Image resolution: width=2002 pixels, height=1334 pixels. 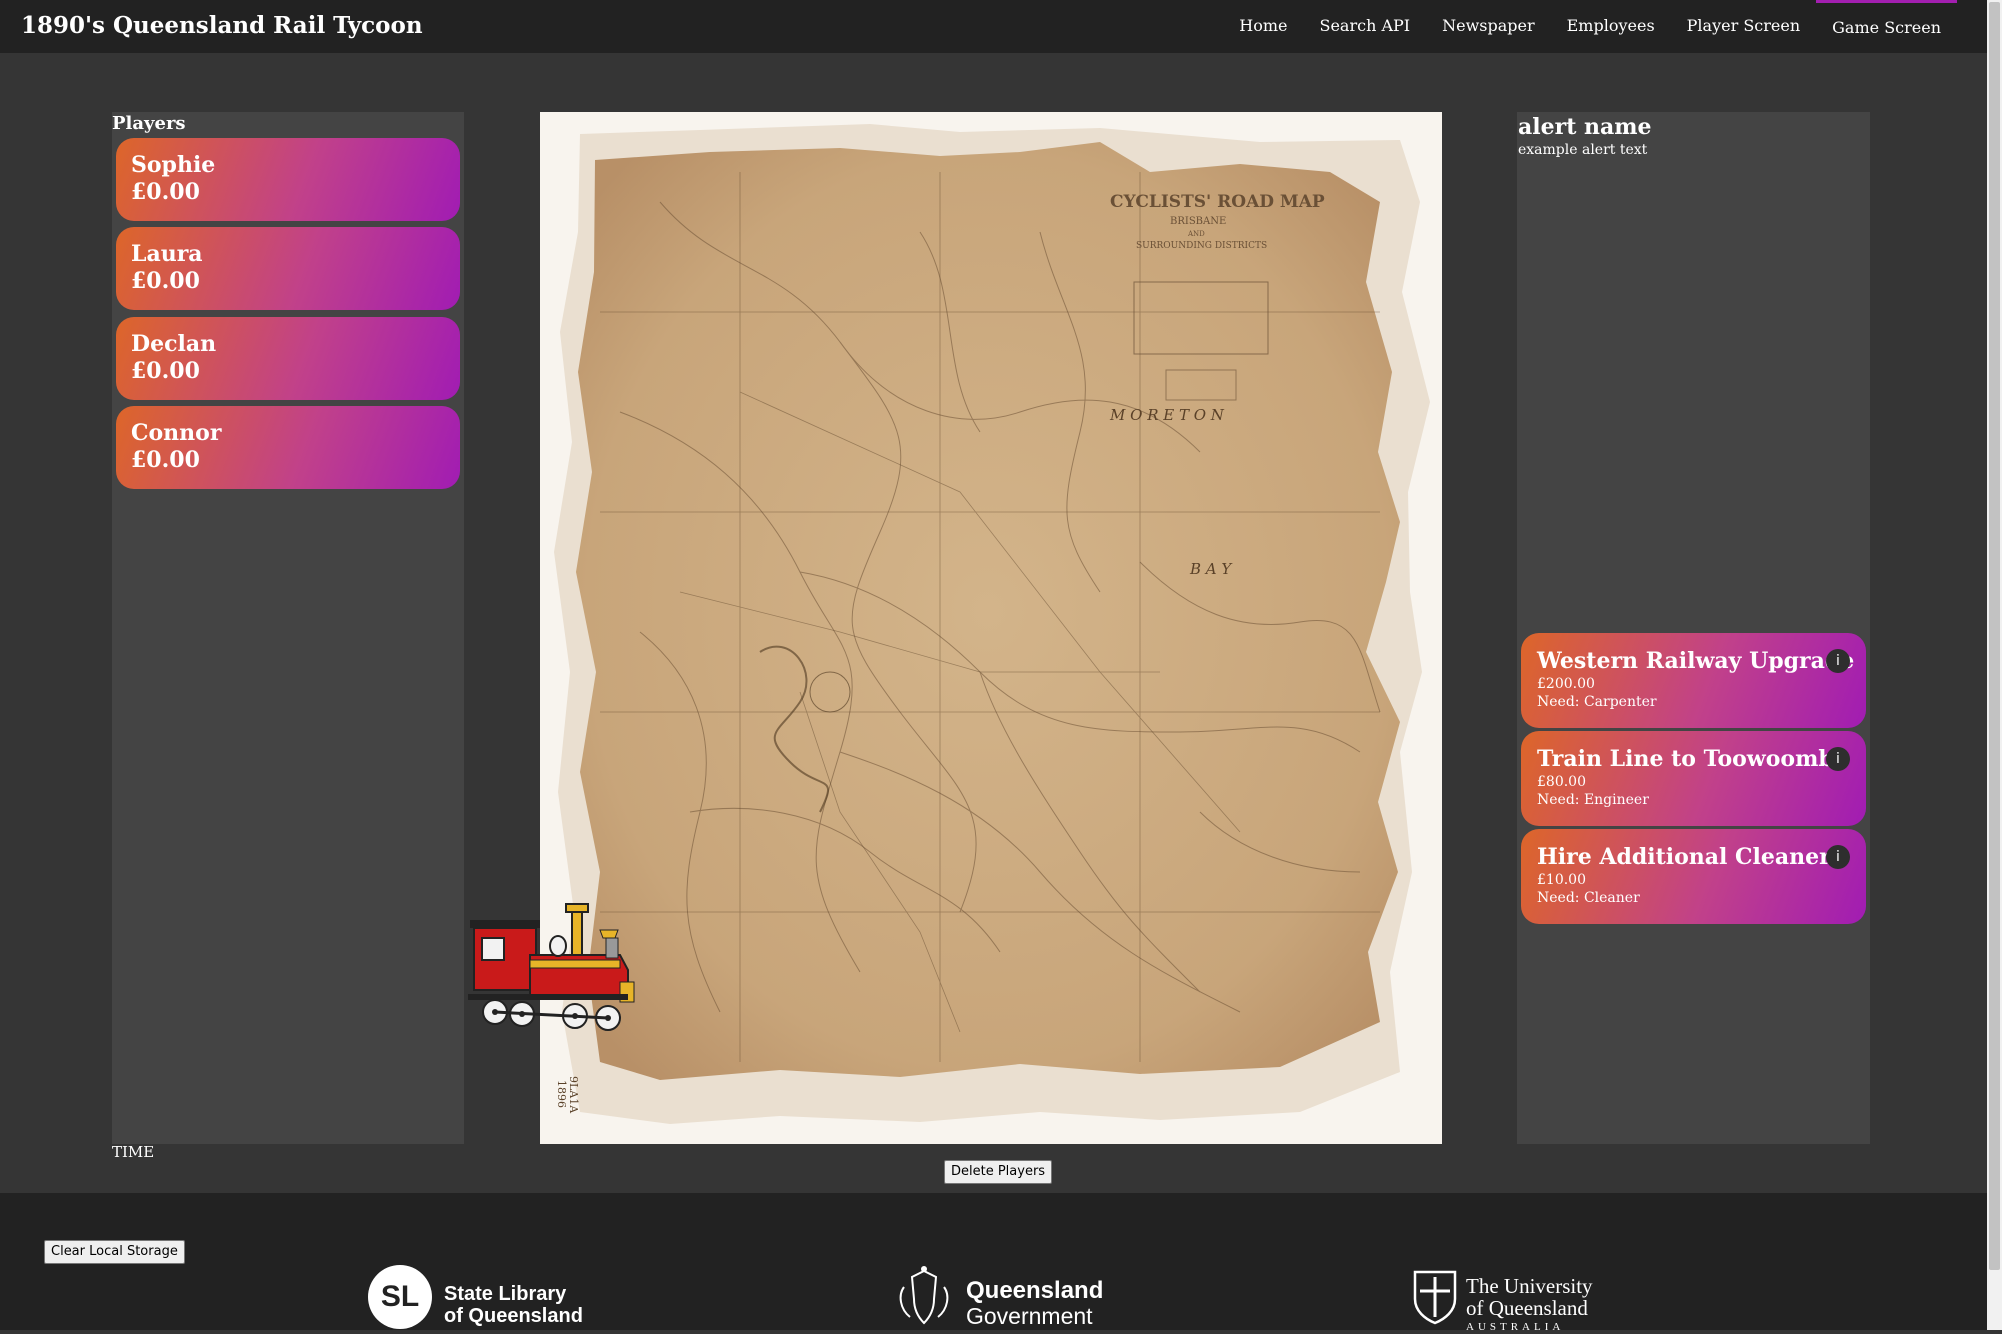 I want to click on uq-line-2: of Queensland, so click(x=1527, y=1308).